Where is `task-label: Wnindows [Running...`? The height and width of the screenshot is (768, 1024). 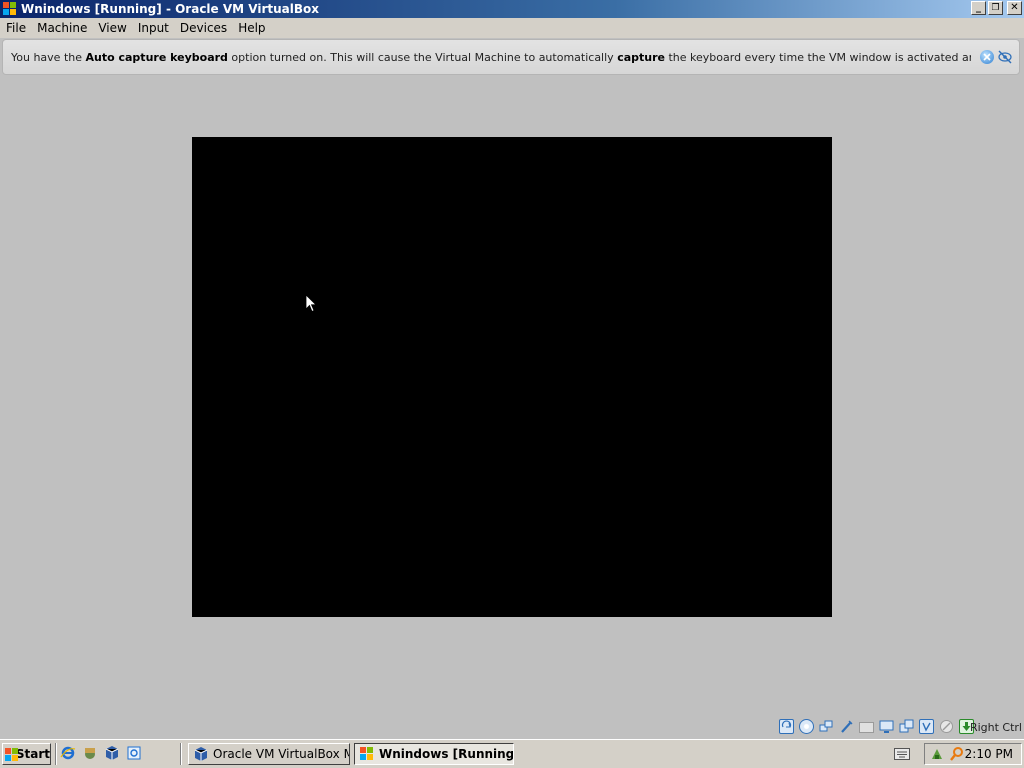
task-label: Wnindows [Running... is located at coordinates (446, 754).